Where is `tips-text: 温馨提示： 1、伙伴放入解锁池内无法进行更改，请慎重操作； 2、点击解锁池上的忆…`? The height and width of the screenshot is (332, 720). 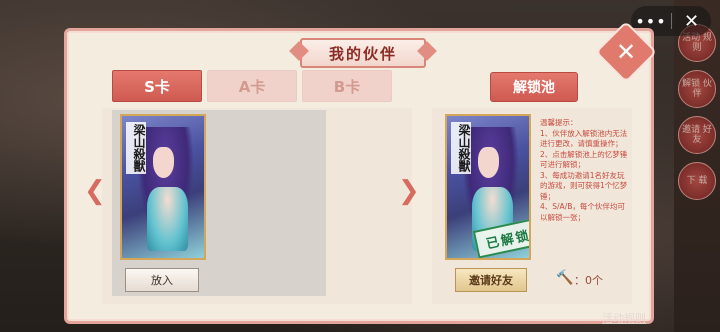
tips-text: 温馨提示： 1、伙伴放入解锁池内无法进行更改，请慎重操作； 2、点击解锁池上的忆… is located at coordinates (584, 170).